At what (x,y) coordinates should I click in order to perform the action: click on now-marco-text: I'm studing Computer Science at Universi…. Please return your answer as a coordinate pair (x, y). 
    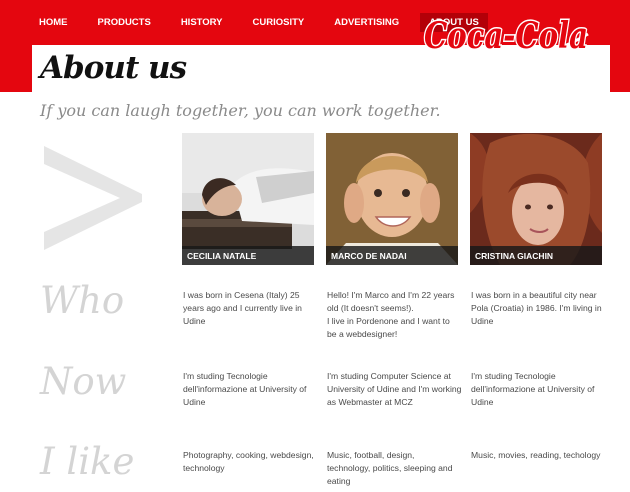
    Looking at the image, I should click on (394, 389).